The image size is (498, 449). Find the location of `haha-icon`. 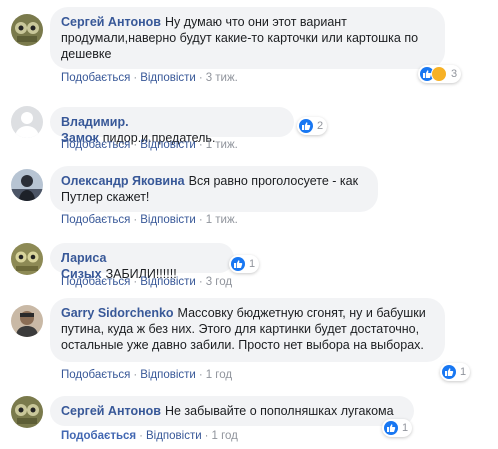

haha-icon is located at coordinates (439, 74).